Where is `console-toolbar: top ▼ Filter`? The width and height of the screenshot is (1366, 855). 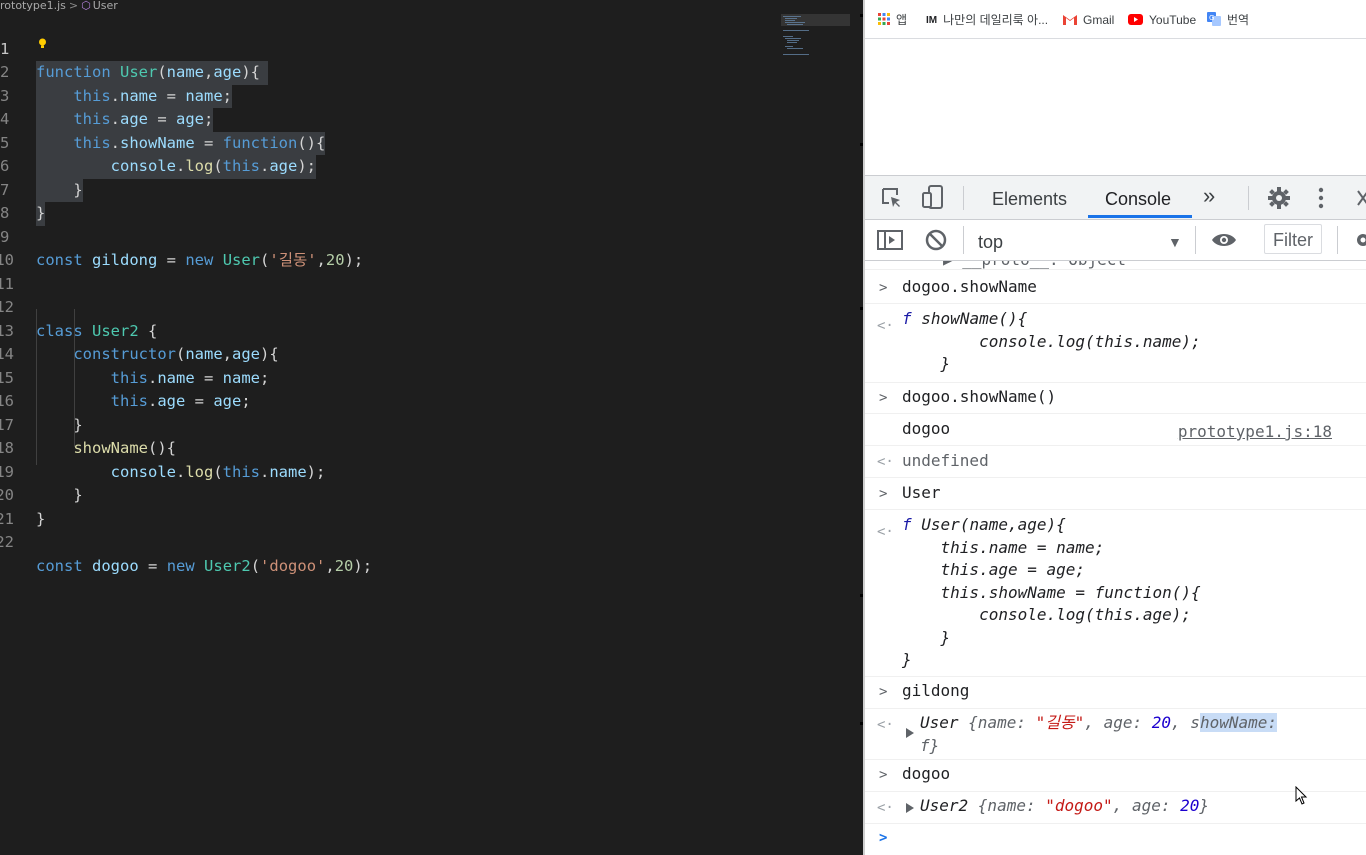
console-toolbar: top ▼ Filter is located at coordinates (1115, 240).